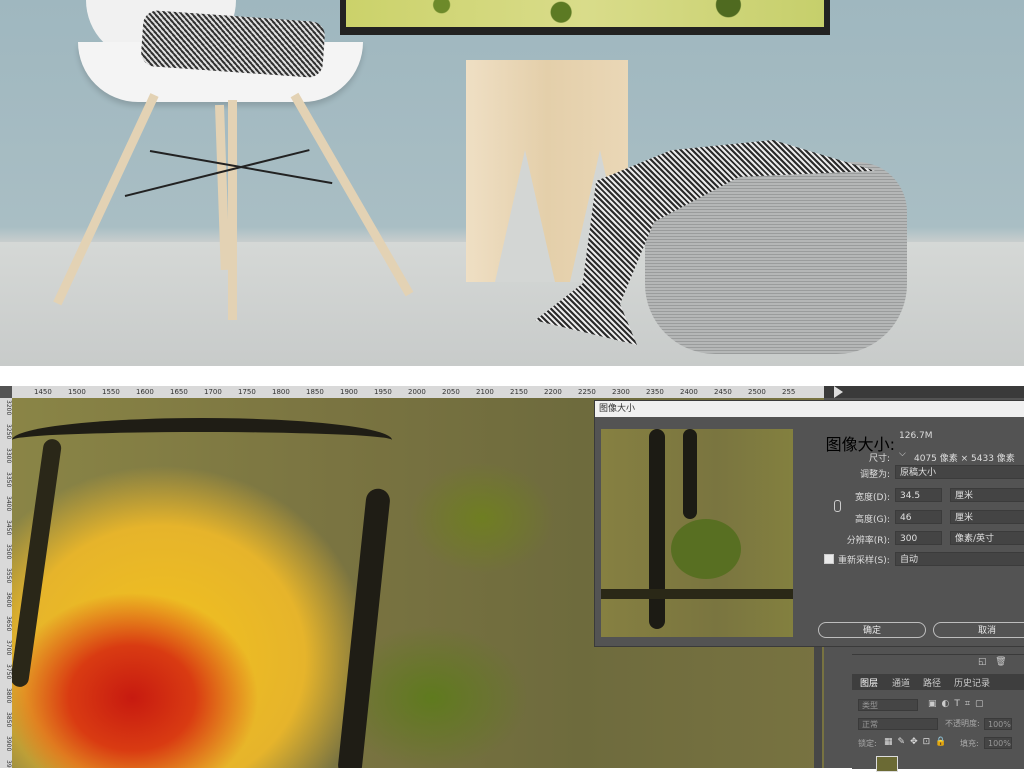  Describe the element at coordinates (972, 682) in the screenshot. I see `tab-history: 历史记录` at that location.